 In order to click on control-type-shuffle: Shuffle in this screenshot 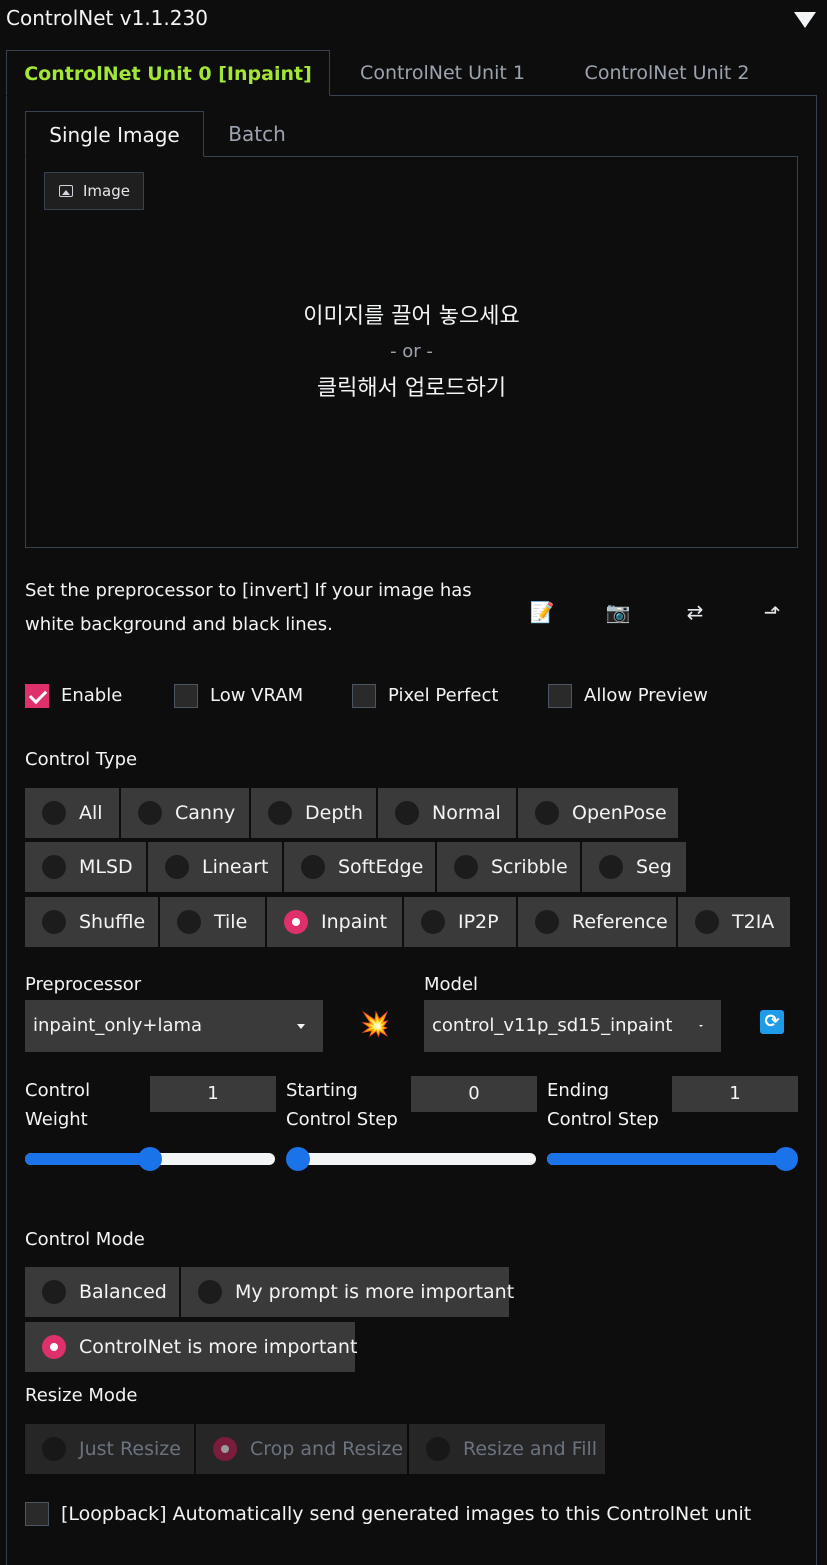, I will do `click(91, 922)`.